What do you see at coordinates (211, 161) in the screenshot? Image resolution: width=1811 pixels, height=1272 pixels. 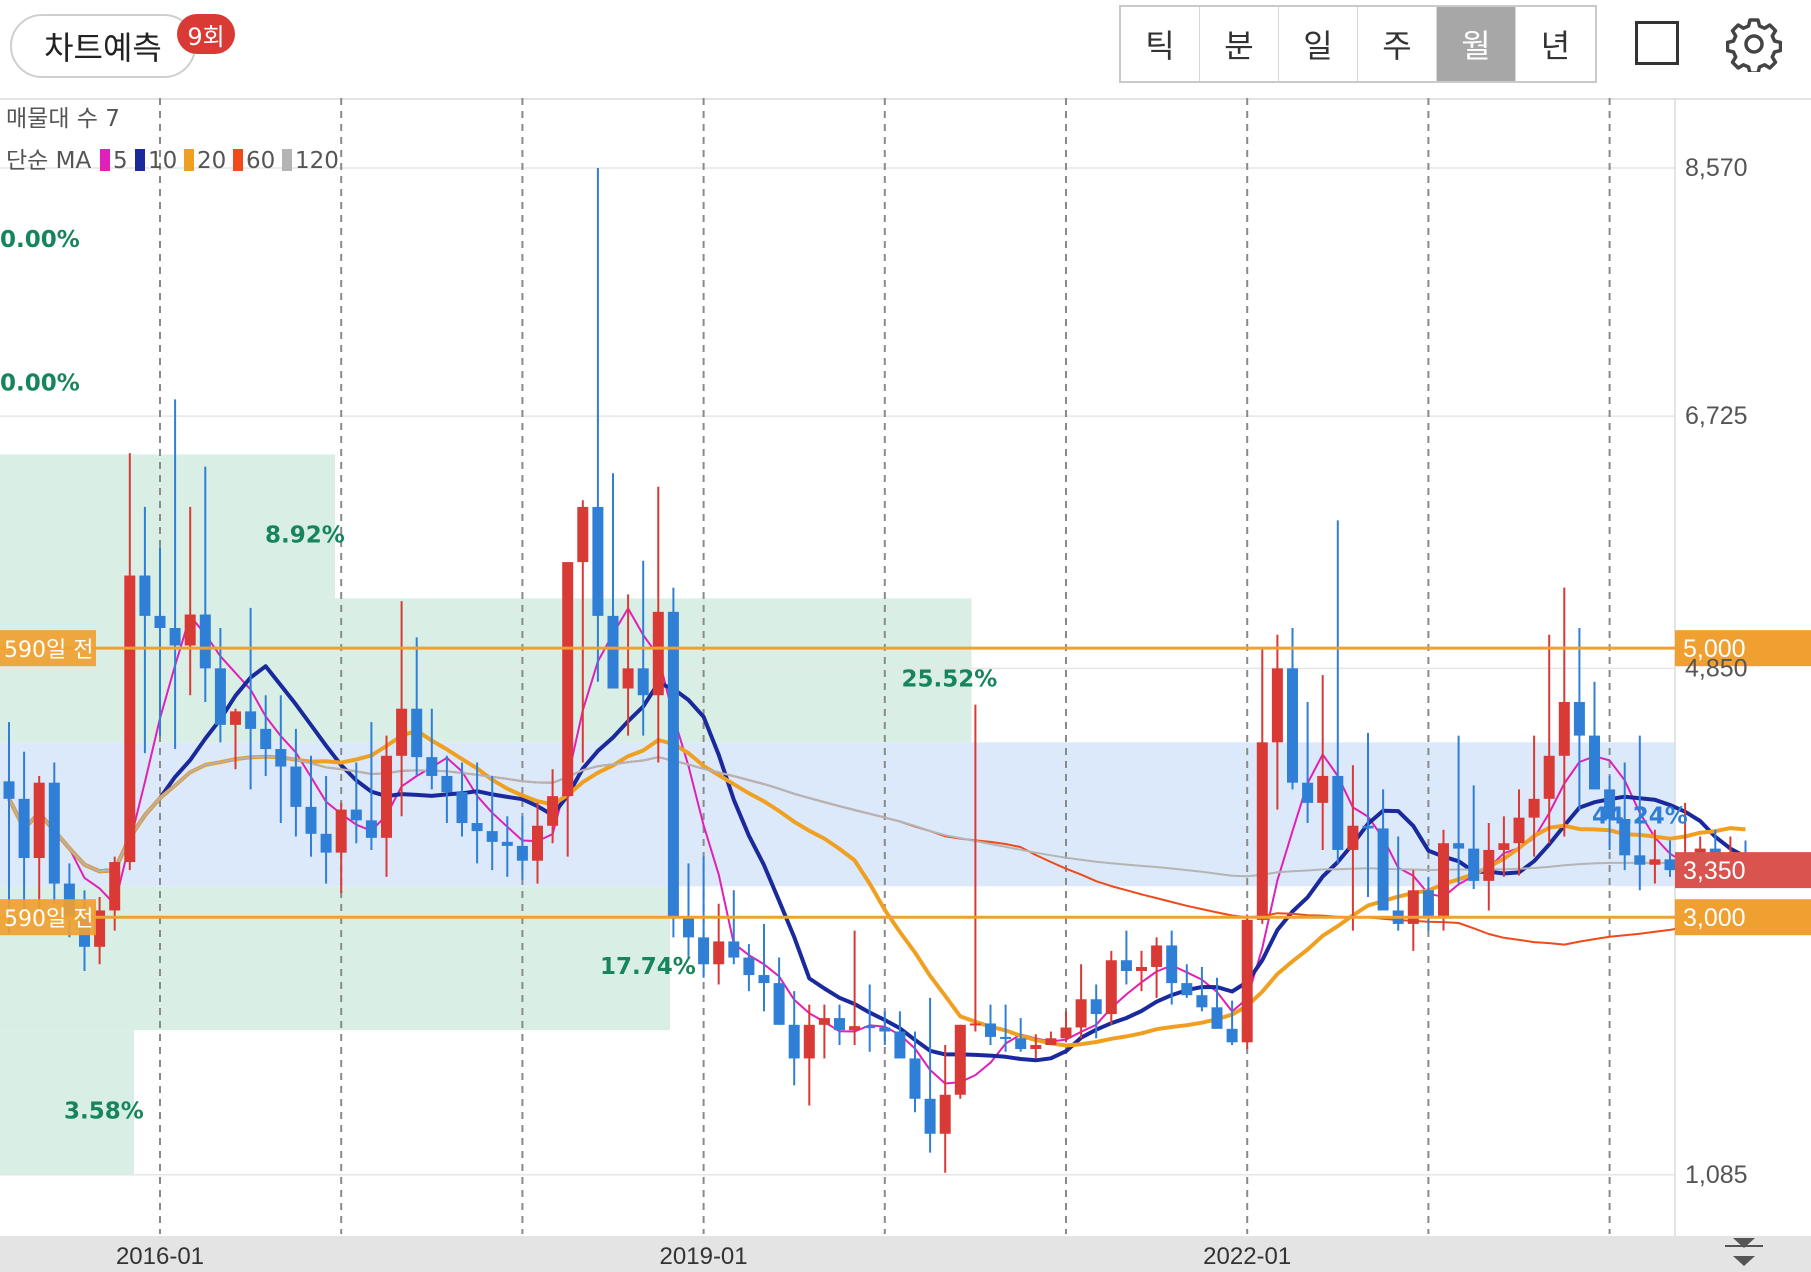 I see `ma-legend-label: 20` at bounding box center [211, 161].